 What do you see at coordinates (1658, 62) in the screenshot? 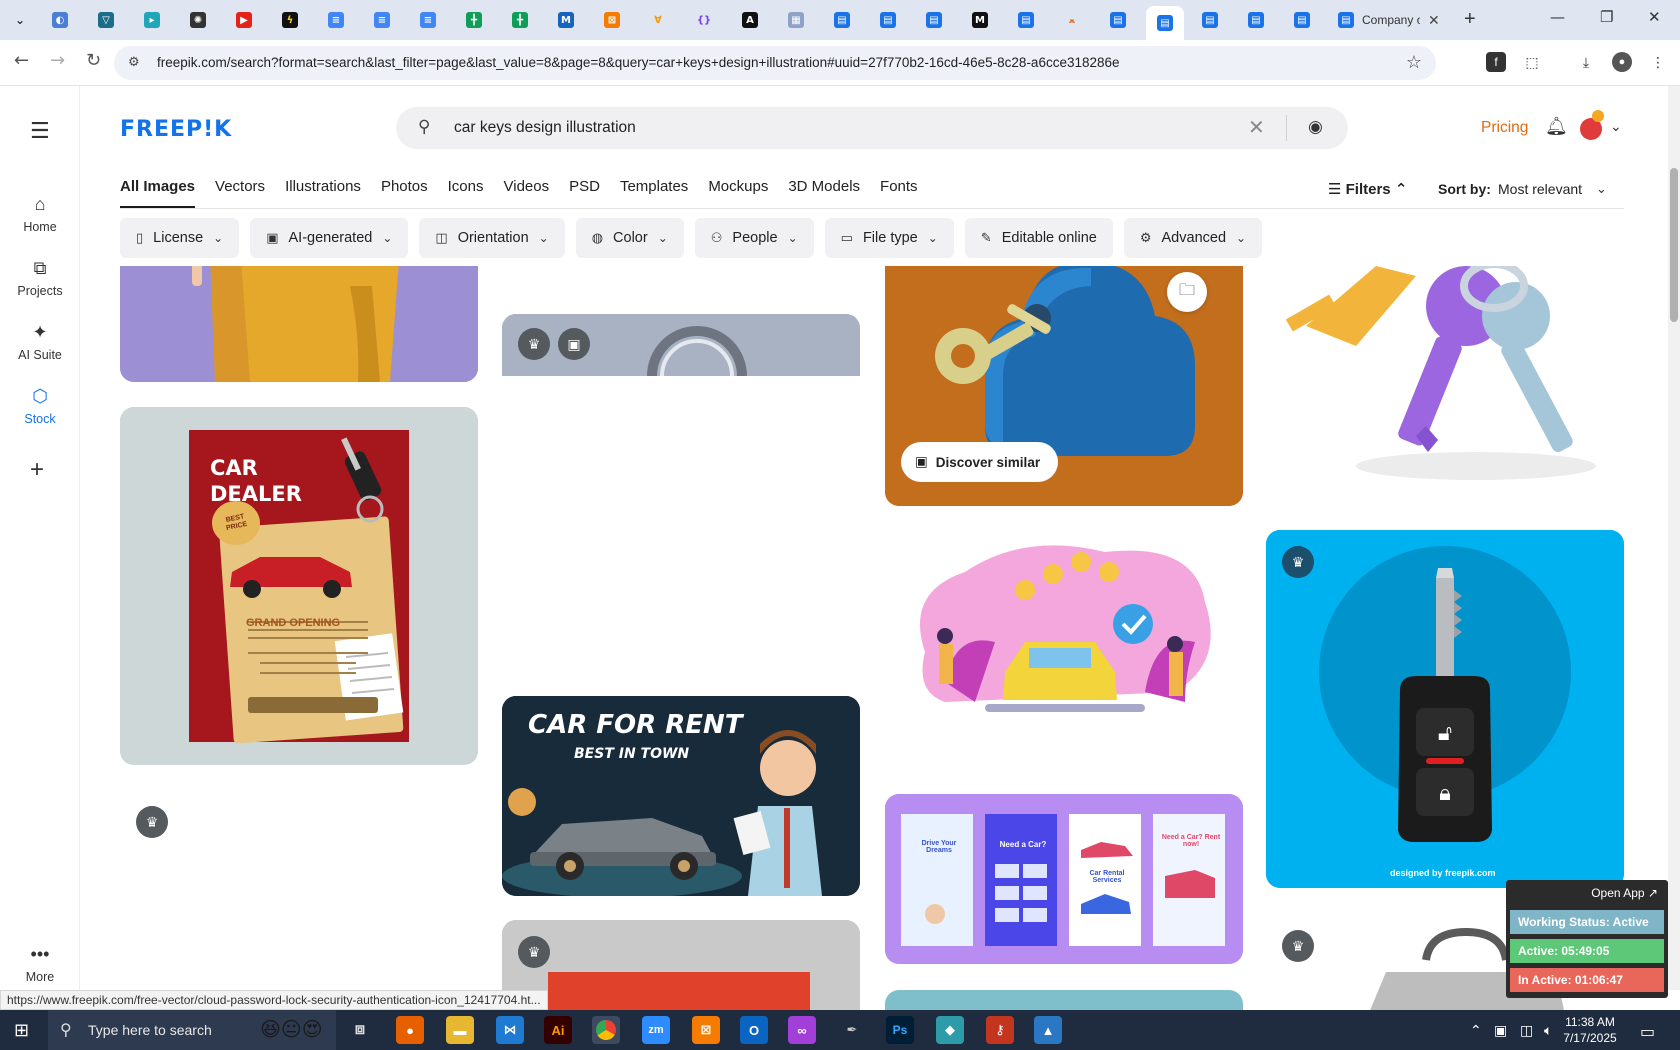
I see `browser-menu-icon: ⋮` at bounding box center [1658, 62].